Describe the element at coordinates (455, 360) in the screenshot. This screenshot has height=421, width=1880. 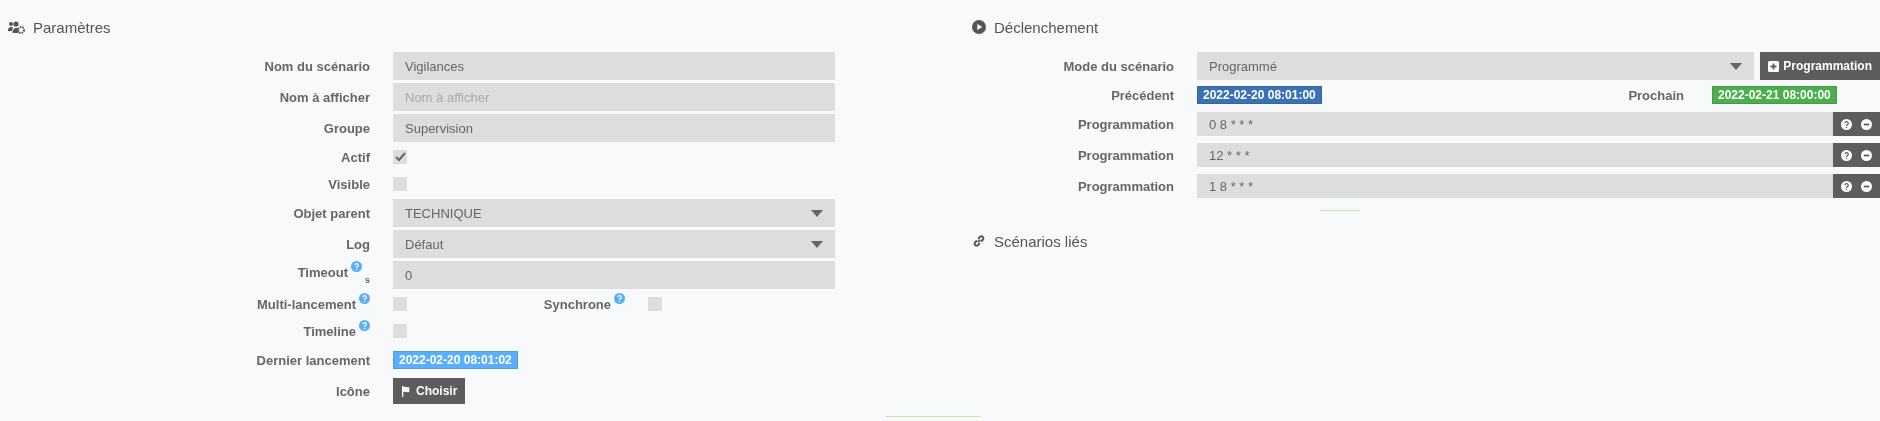
I see `date-badge: 2022-02-20 08:01:02` at that location.